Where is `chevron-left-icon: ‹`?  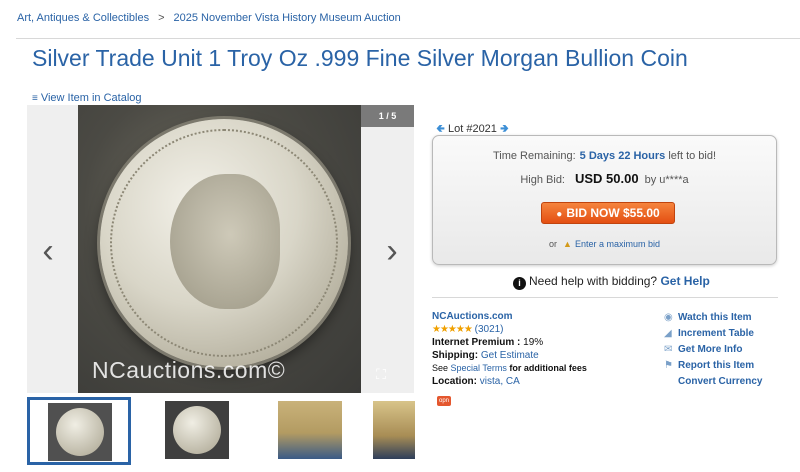
chevron-left-icon: ‹ is located at coordinates (48, 251).